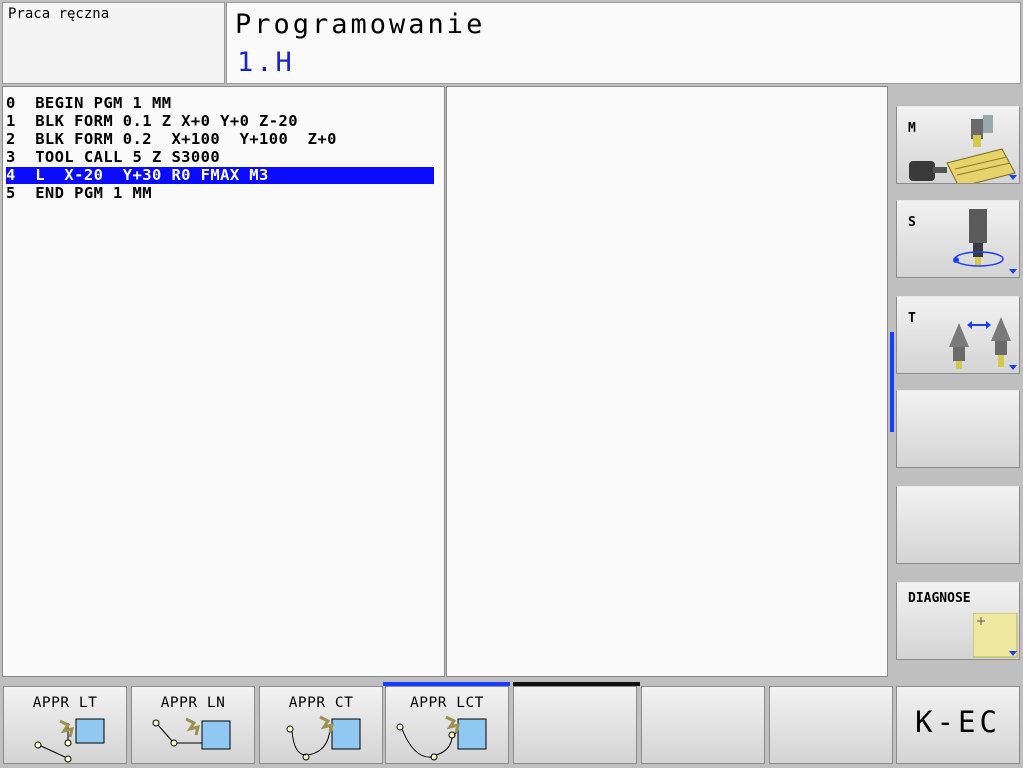  I want to click on softkey-appr-ct: APPR CT, so click(321, 725).